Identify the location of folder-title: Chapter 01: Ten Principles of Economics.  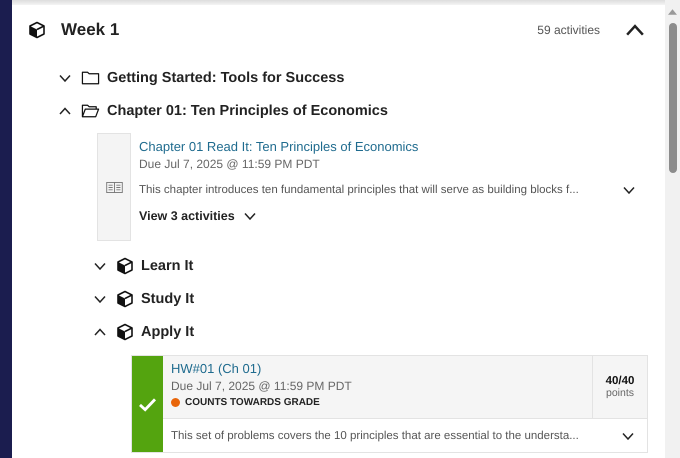
(247, 110).